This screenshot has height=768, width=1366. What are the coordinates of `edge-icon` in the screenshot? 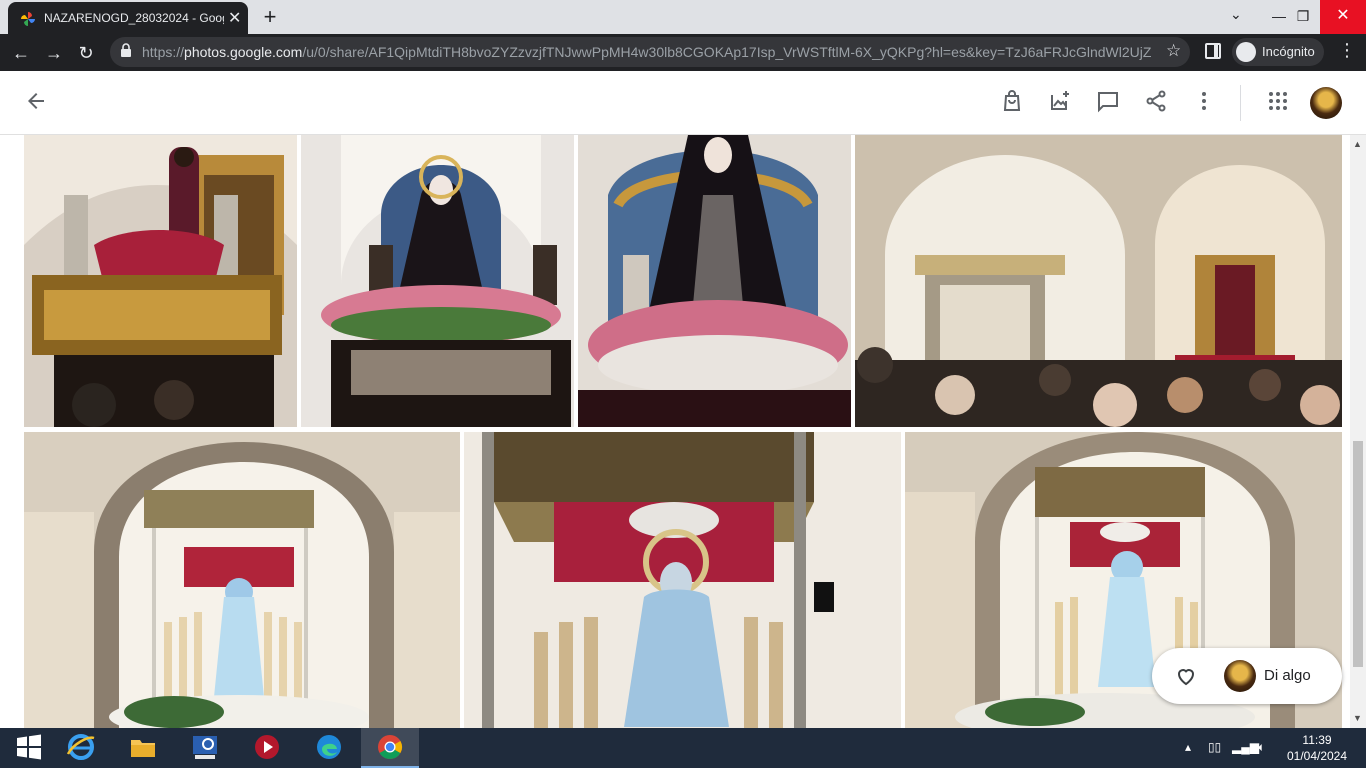 It's located at (329, 747).